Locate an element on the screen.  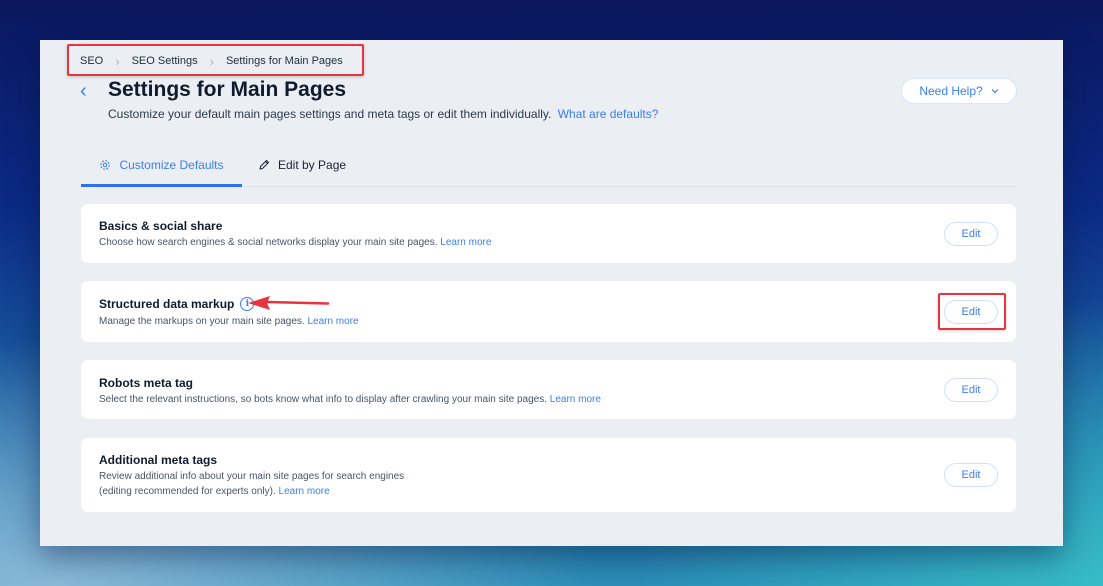
card-title-text: Structured data markup is located at coordinates (167, 304).